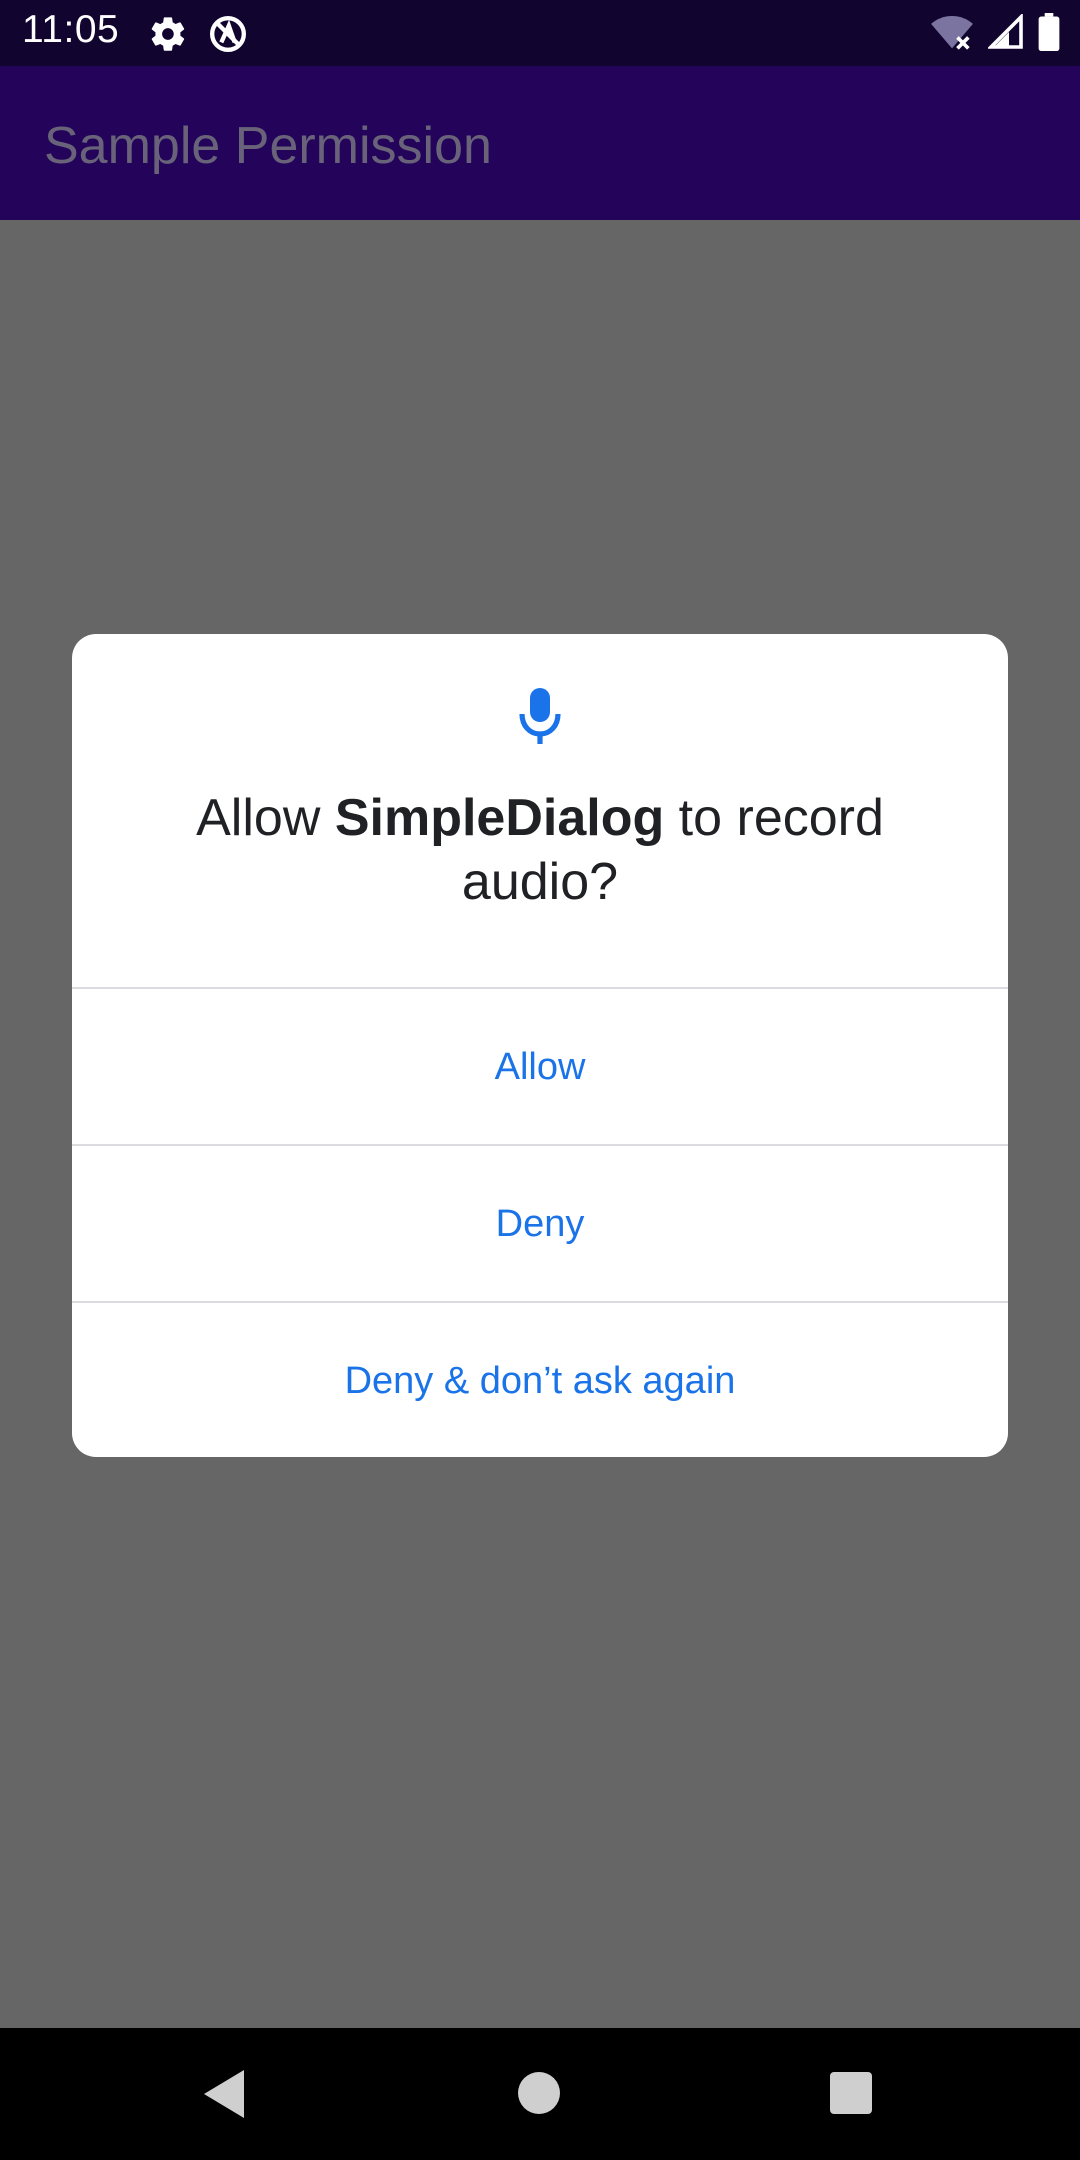 This screenshot has height=2160, width=1080. I want to click on deny-dont-ask-again-button: Deny & don’t ask again, so click(540, 1379).